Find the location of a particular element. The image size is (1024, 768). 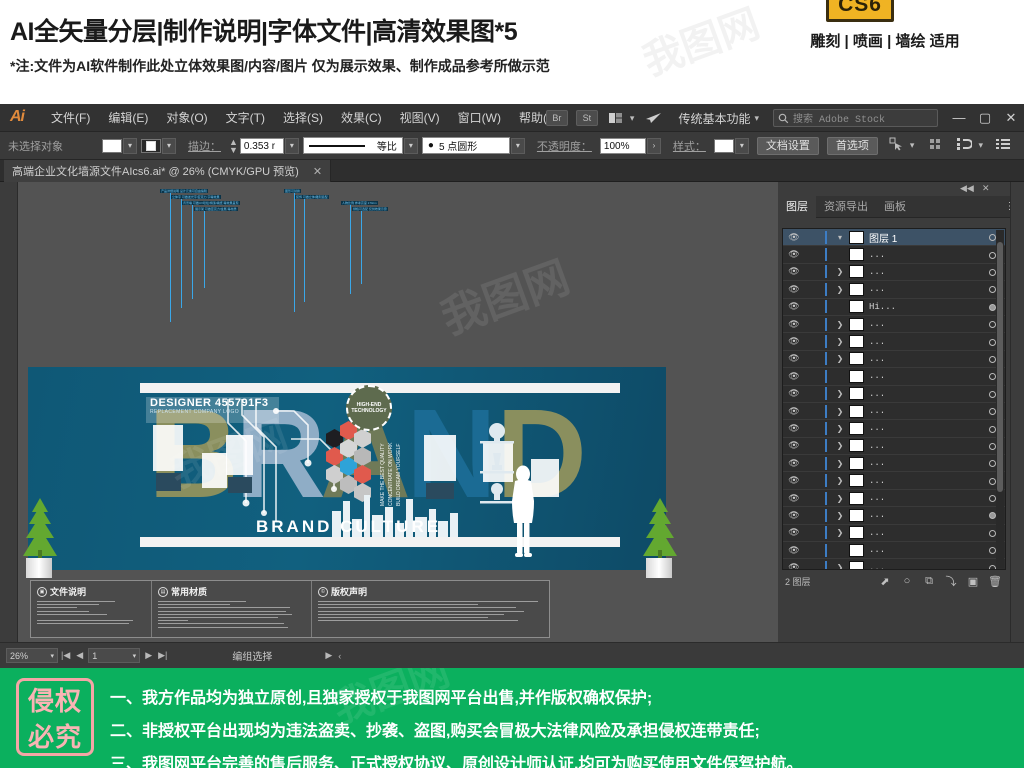

release-to-layers-icon: ⤵ is located at coordinates (951, 581).